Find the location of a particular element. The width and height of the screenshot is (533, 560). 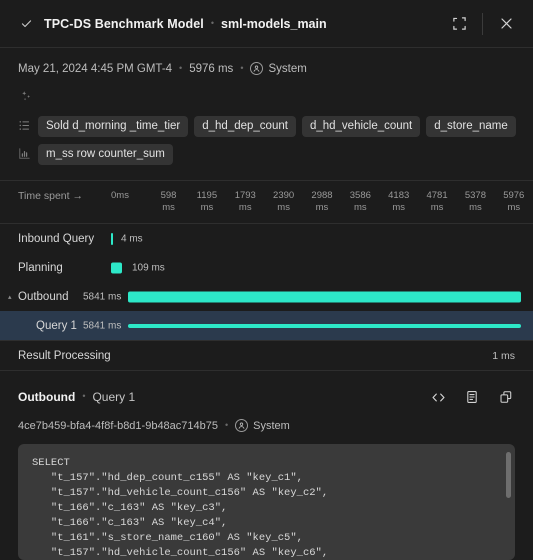

page-subtitle: sml-models_main is located at coordinates (274, 23).